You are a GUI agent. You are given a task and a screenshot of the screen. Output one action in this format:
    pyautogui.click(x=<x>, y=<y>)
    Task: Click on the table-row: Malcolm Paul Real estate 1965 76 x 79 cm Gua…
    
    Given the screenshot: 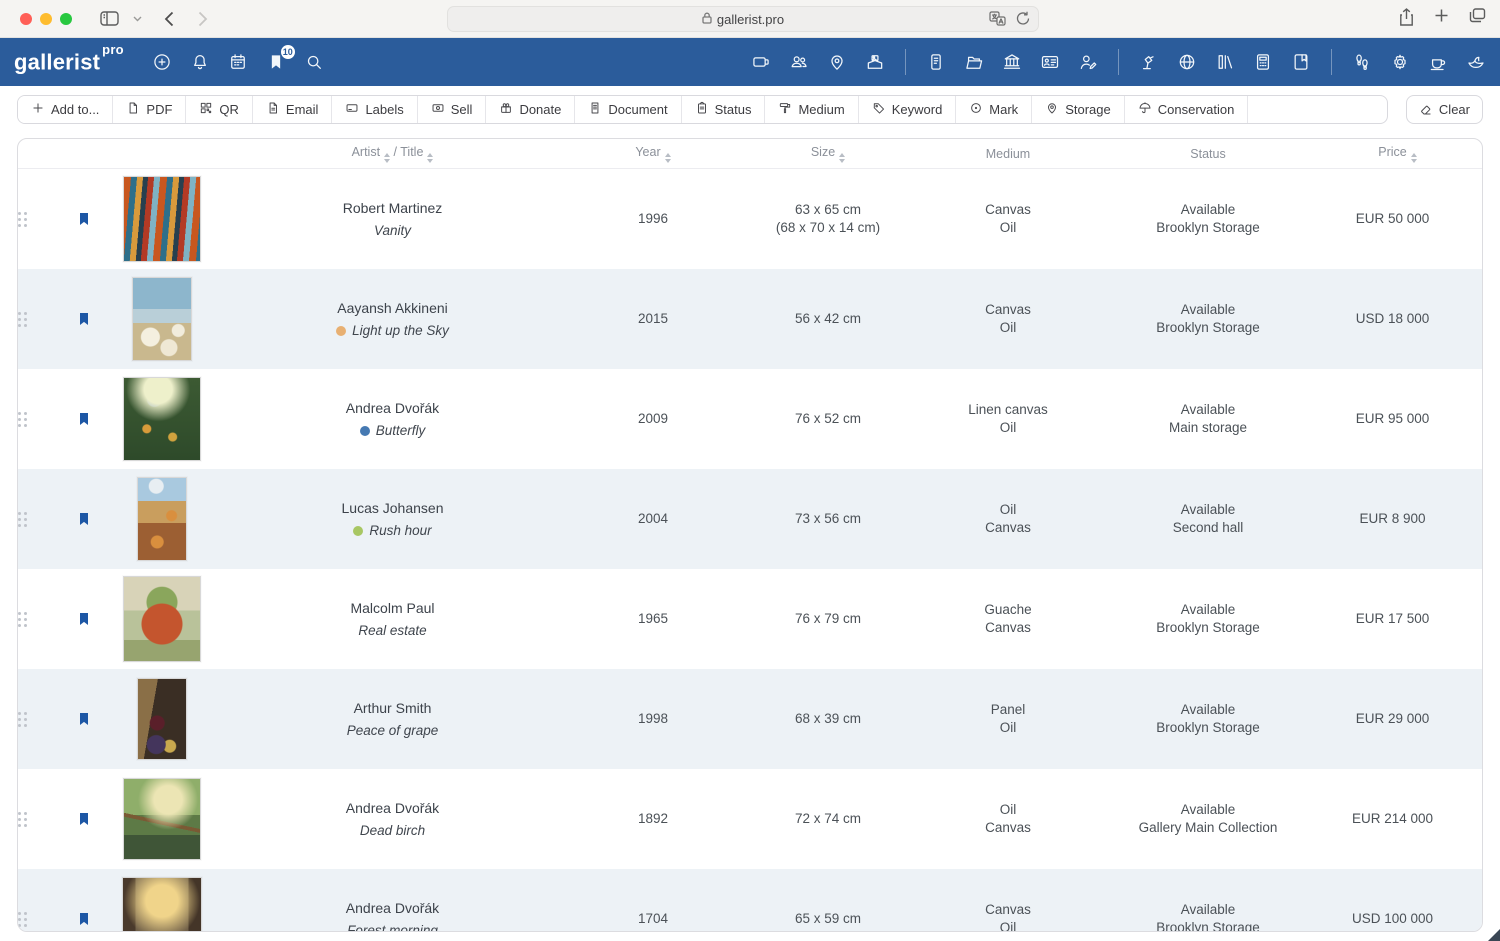 What is the action you would take?
    pyautogui.click(x=750, y=619)
    